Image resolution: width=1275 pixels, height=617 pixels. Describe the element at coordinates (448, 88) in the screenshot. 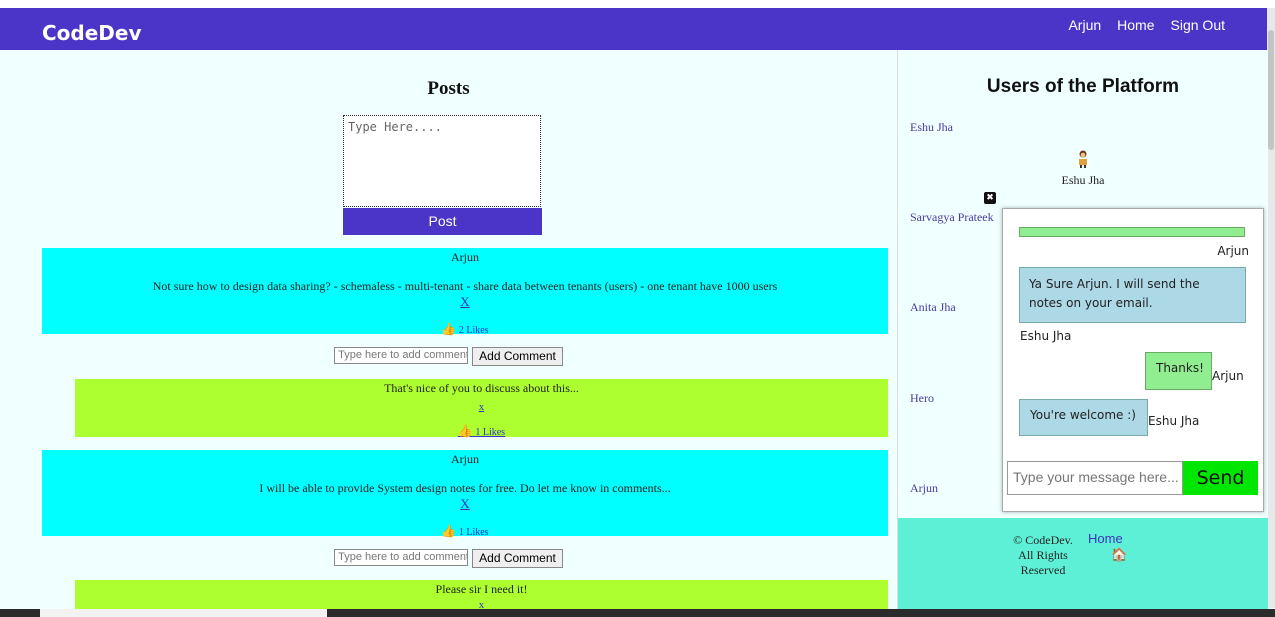

I see `posts-title: Posts` at that location.